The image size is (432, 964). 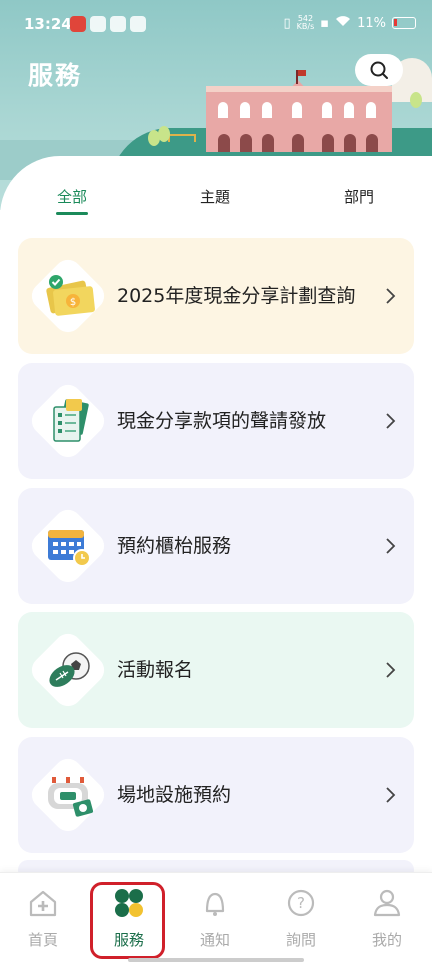 What do you see at coordinates (387, 918) in the screenshot?
I see `nav-profile: 我的` at bounding box center [387, 918].